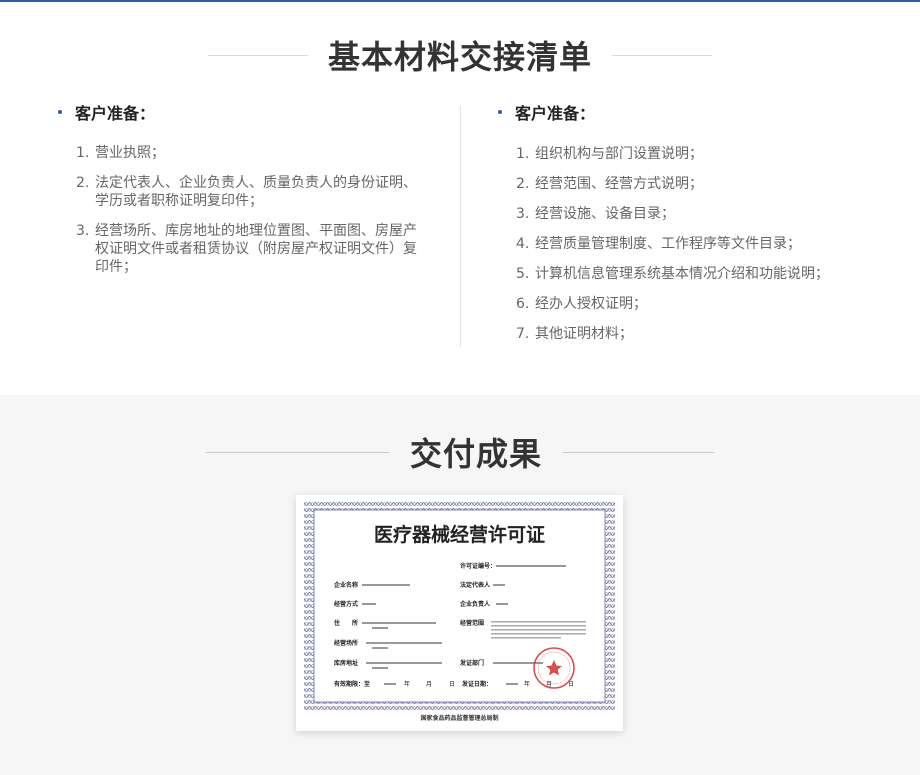 The width and height of the screenshot is (920, 775). I want to click on address-label: 住 所, so click(346, 623).